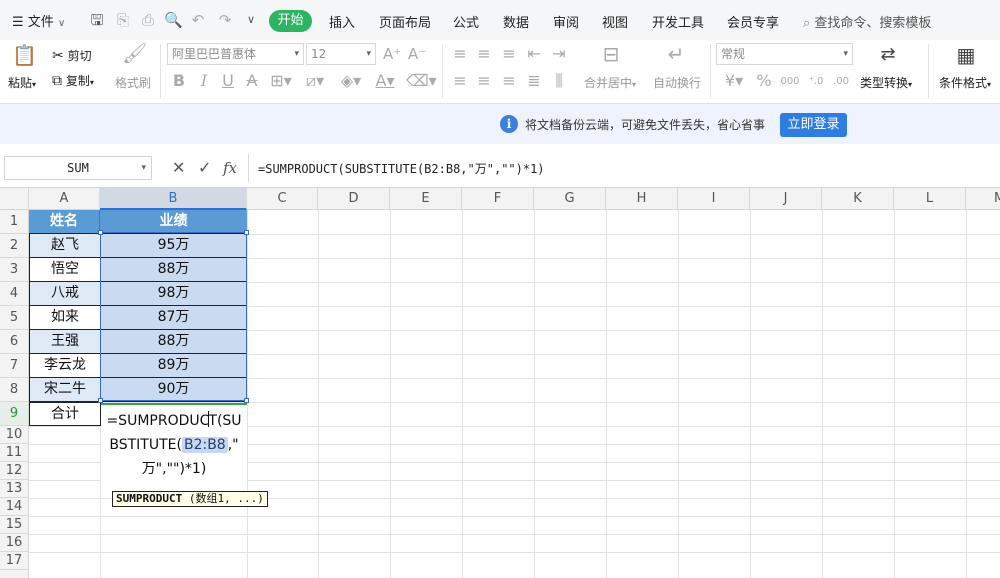  What do you see at coordinates (65, 293) in the screenshot?
I see `name-cell: 八戒` at bounding box center [65, 293].